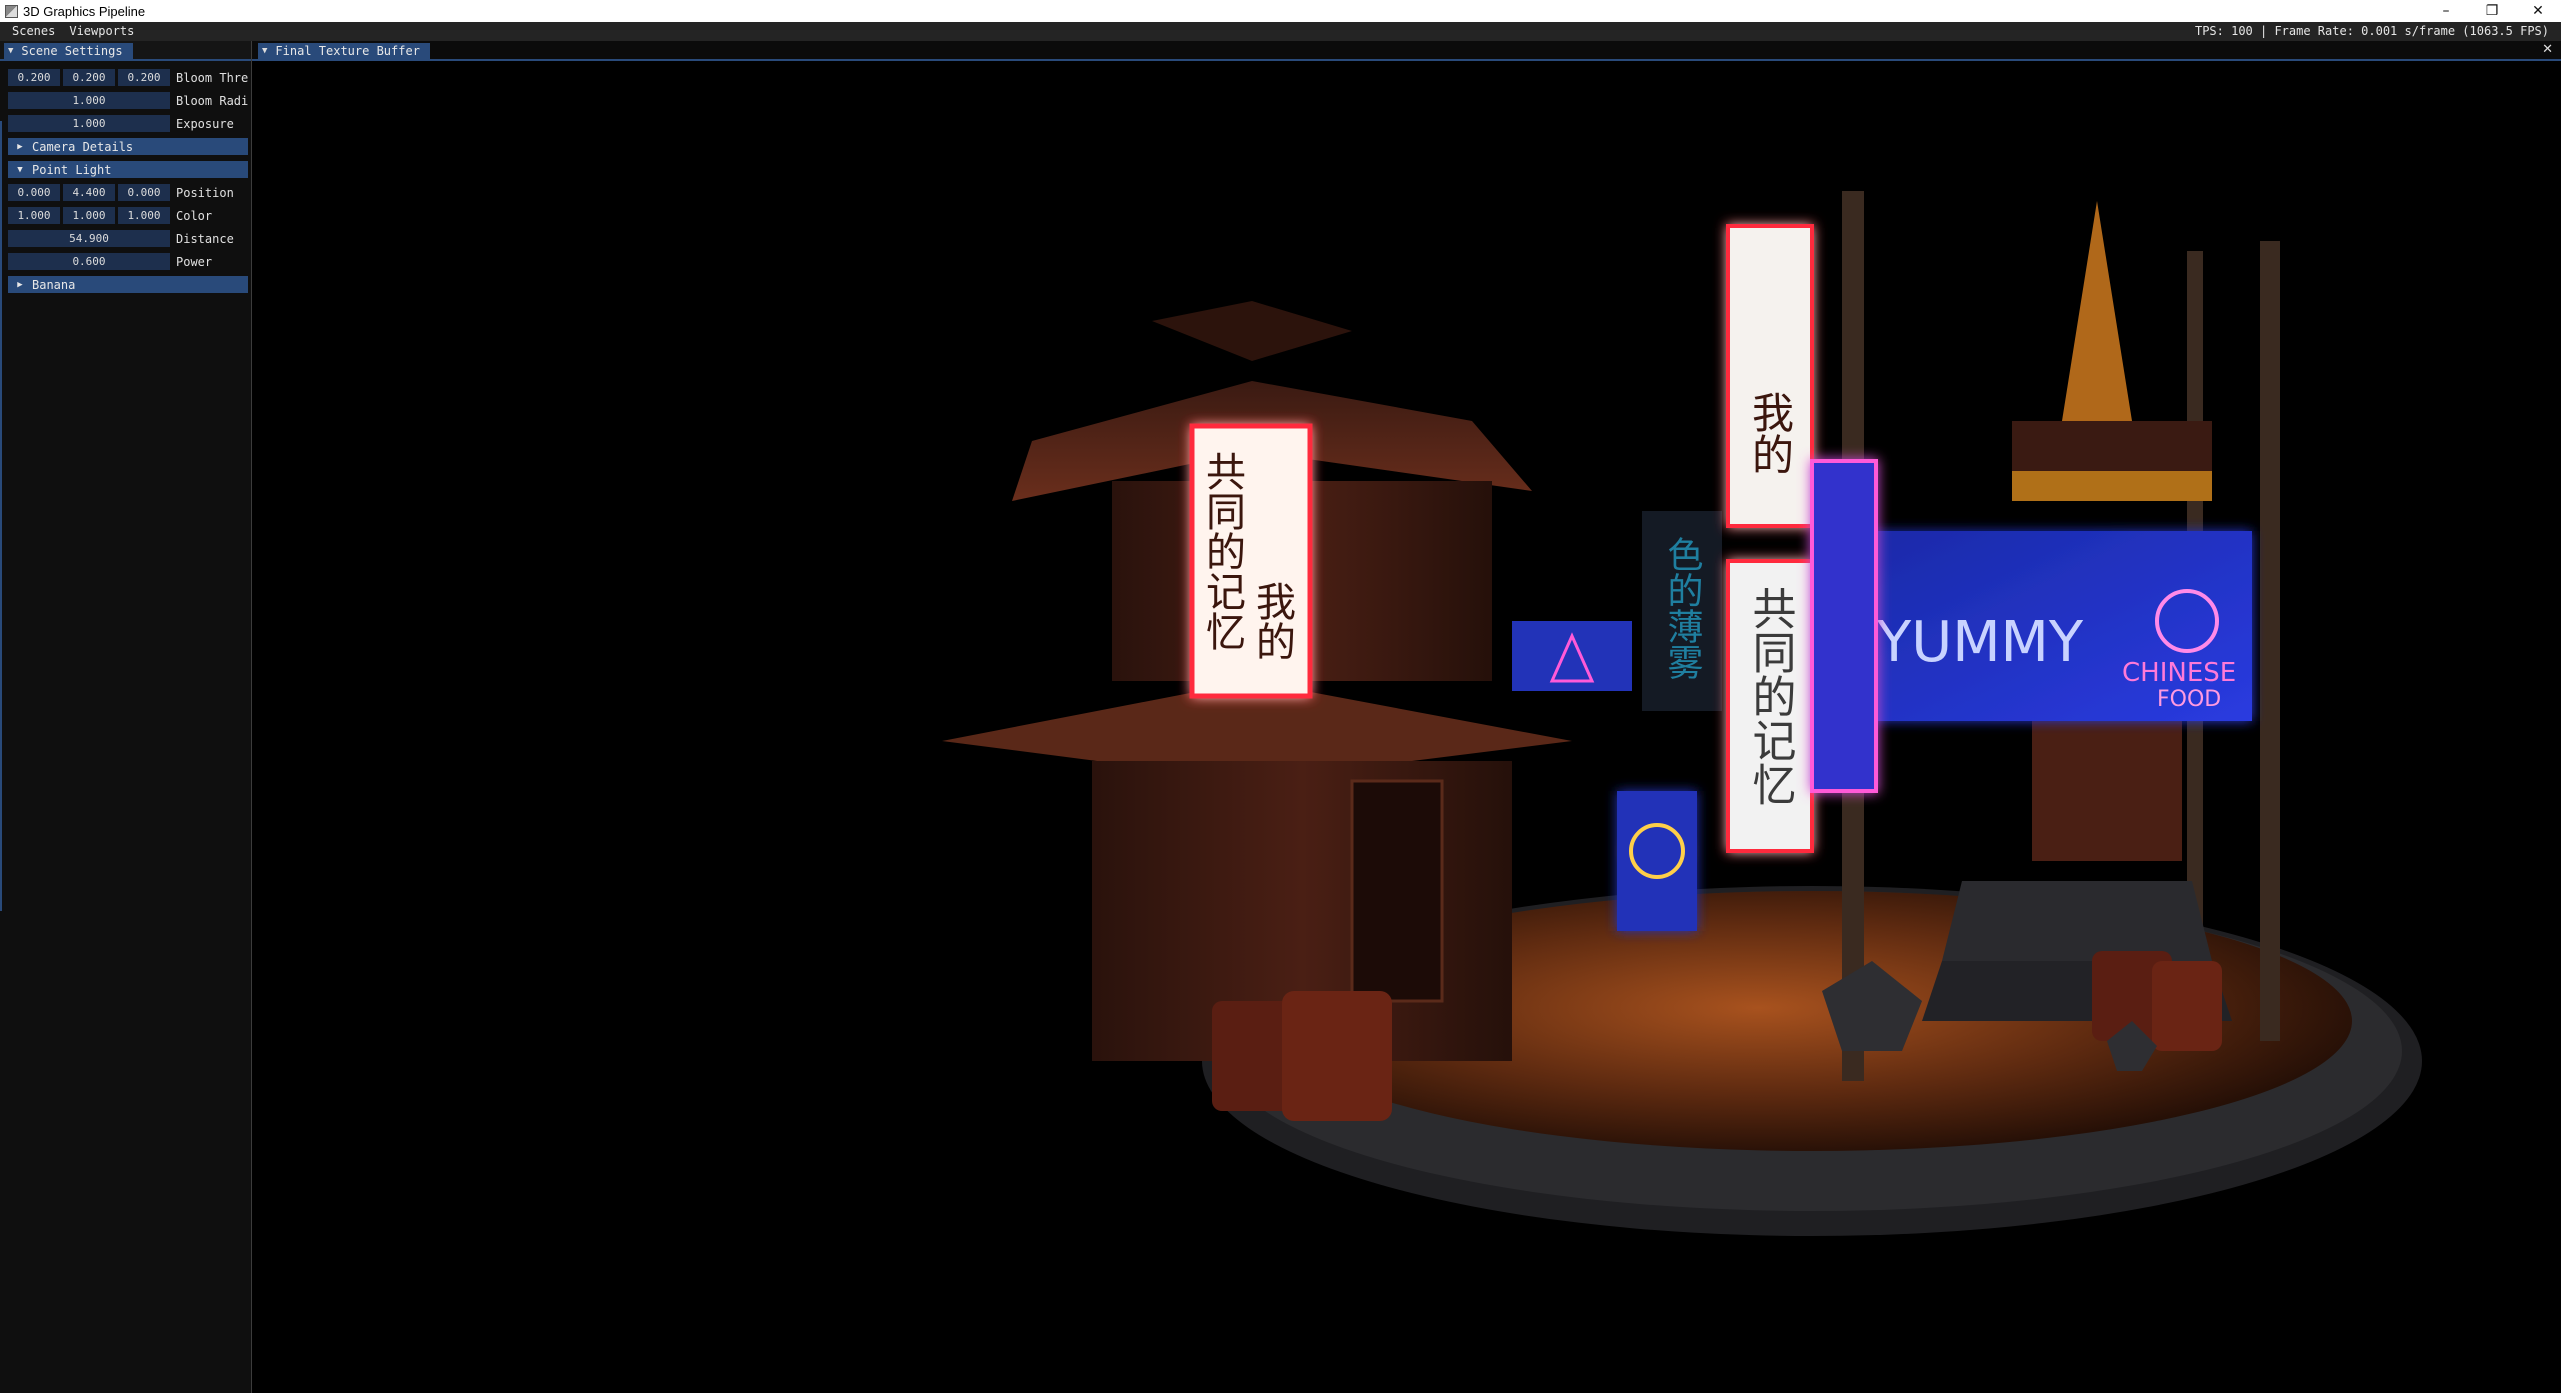 The image size is (2561, 1393). Describe the element at coordinates (31, 31) in the screenshot. I see `menu-scenes: Scenes` at that location.